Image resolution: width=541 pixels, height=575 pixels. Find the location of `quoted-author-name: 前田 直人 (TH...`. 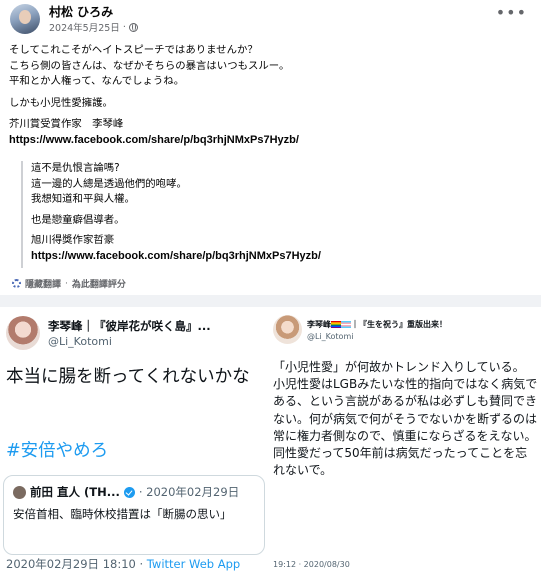

quoted-author-name: 前田 直人 (TH... is located at coordinates (75, 492).